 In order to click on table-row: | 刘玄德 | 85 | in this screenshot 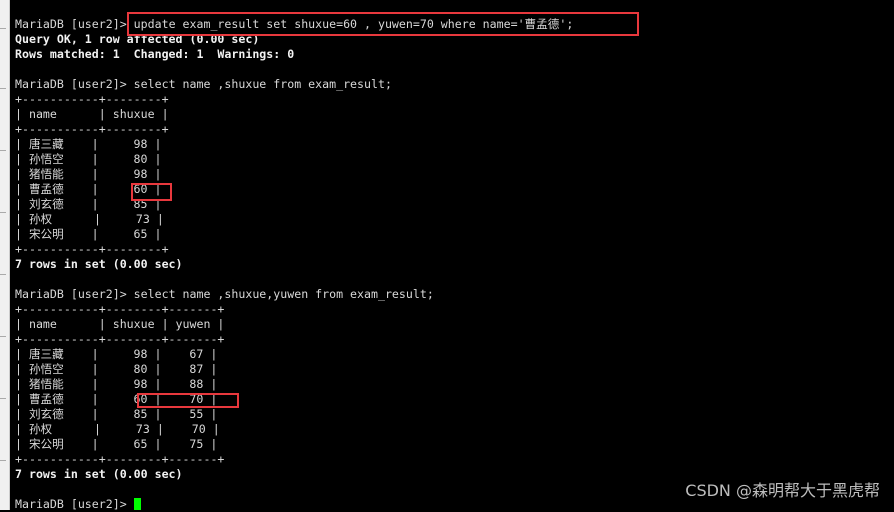, I will do `click(88, 204)`.